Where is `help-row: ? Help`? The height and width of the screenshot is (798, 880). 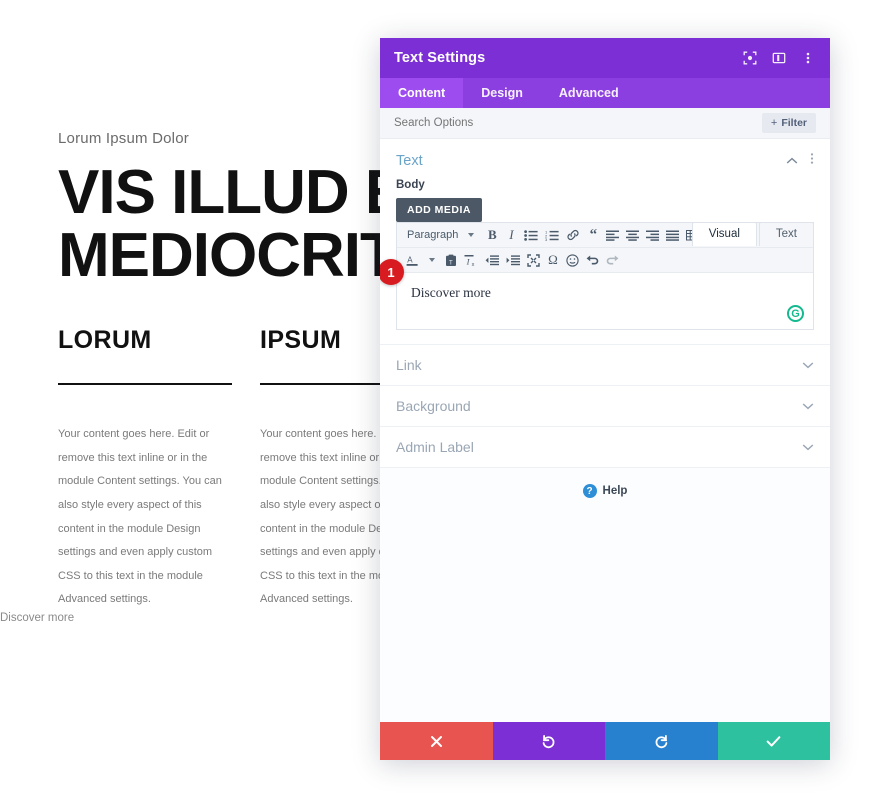
help-row: ? Help is located at coordinates (605, 491).